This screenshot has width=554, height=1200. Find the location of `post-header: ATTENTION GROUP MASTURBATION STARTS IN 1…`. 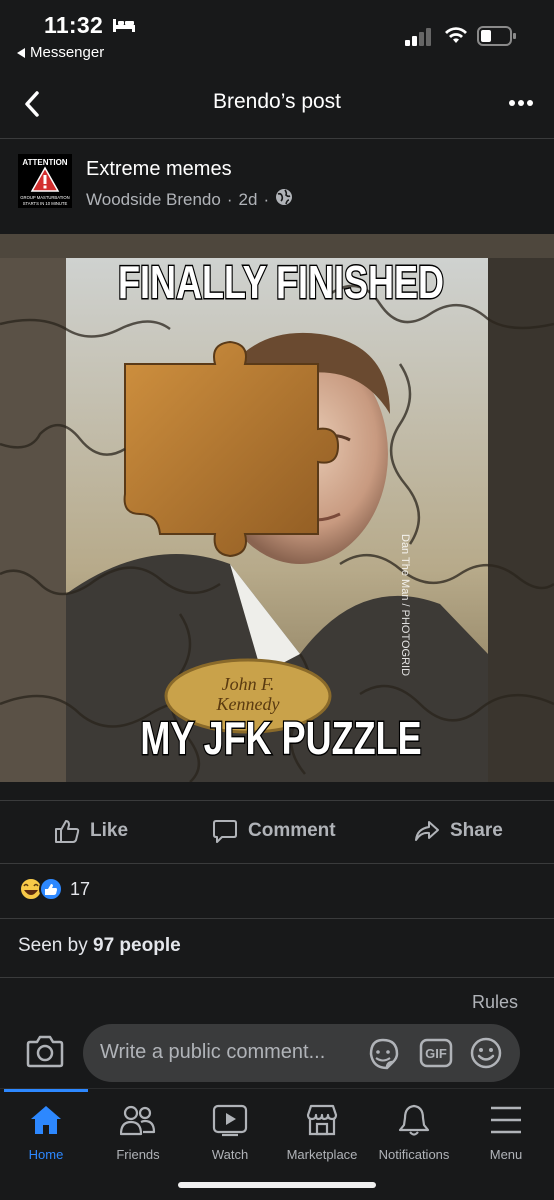

post-header: ATTENTION GROUP MASTURBATION STARTS IN 1… is located at coordinates (277, 183).